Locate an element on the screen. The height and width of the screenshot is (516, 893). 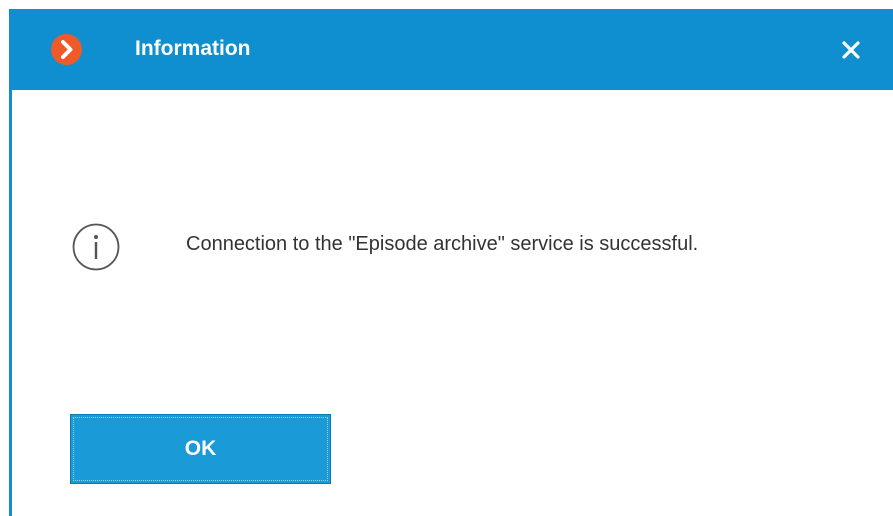
ok-button-label: OK is located at coordinates (200, 448).